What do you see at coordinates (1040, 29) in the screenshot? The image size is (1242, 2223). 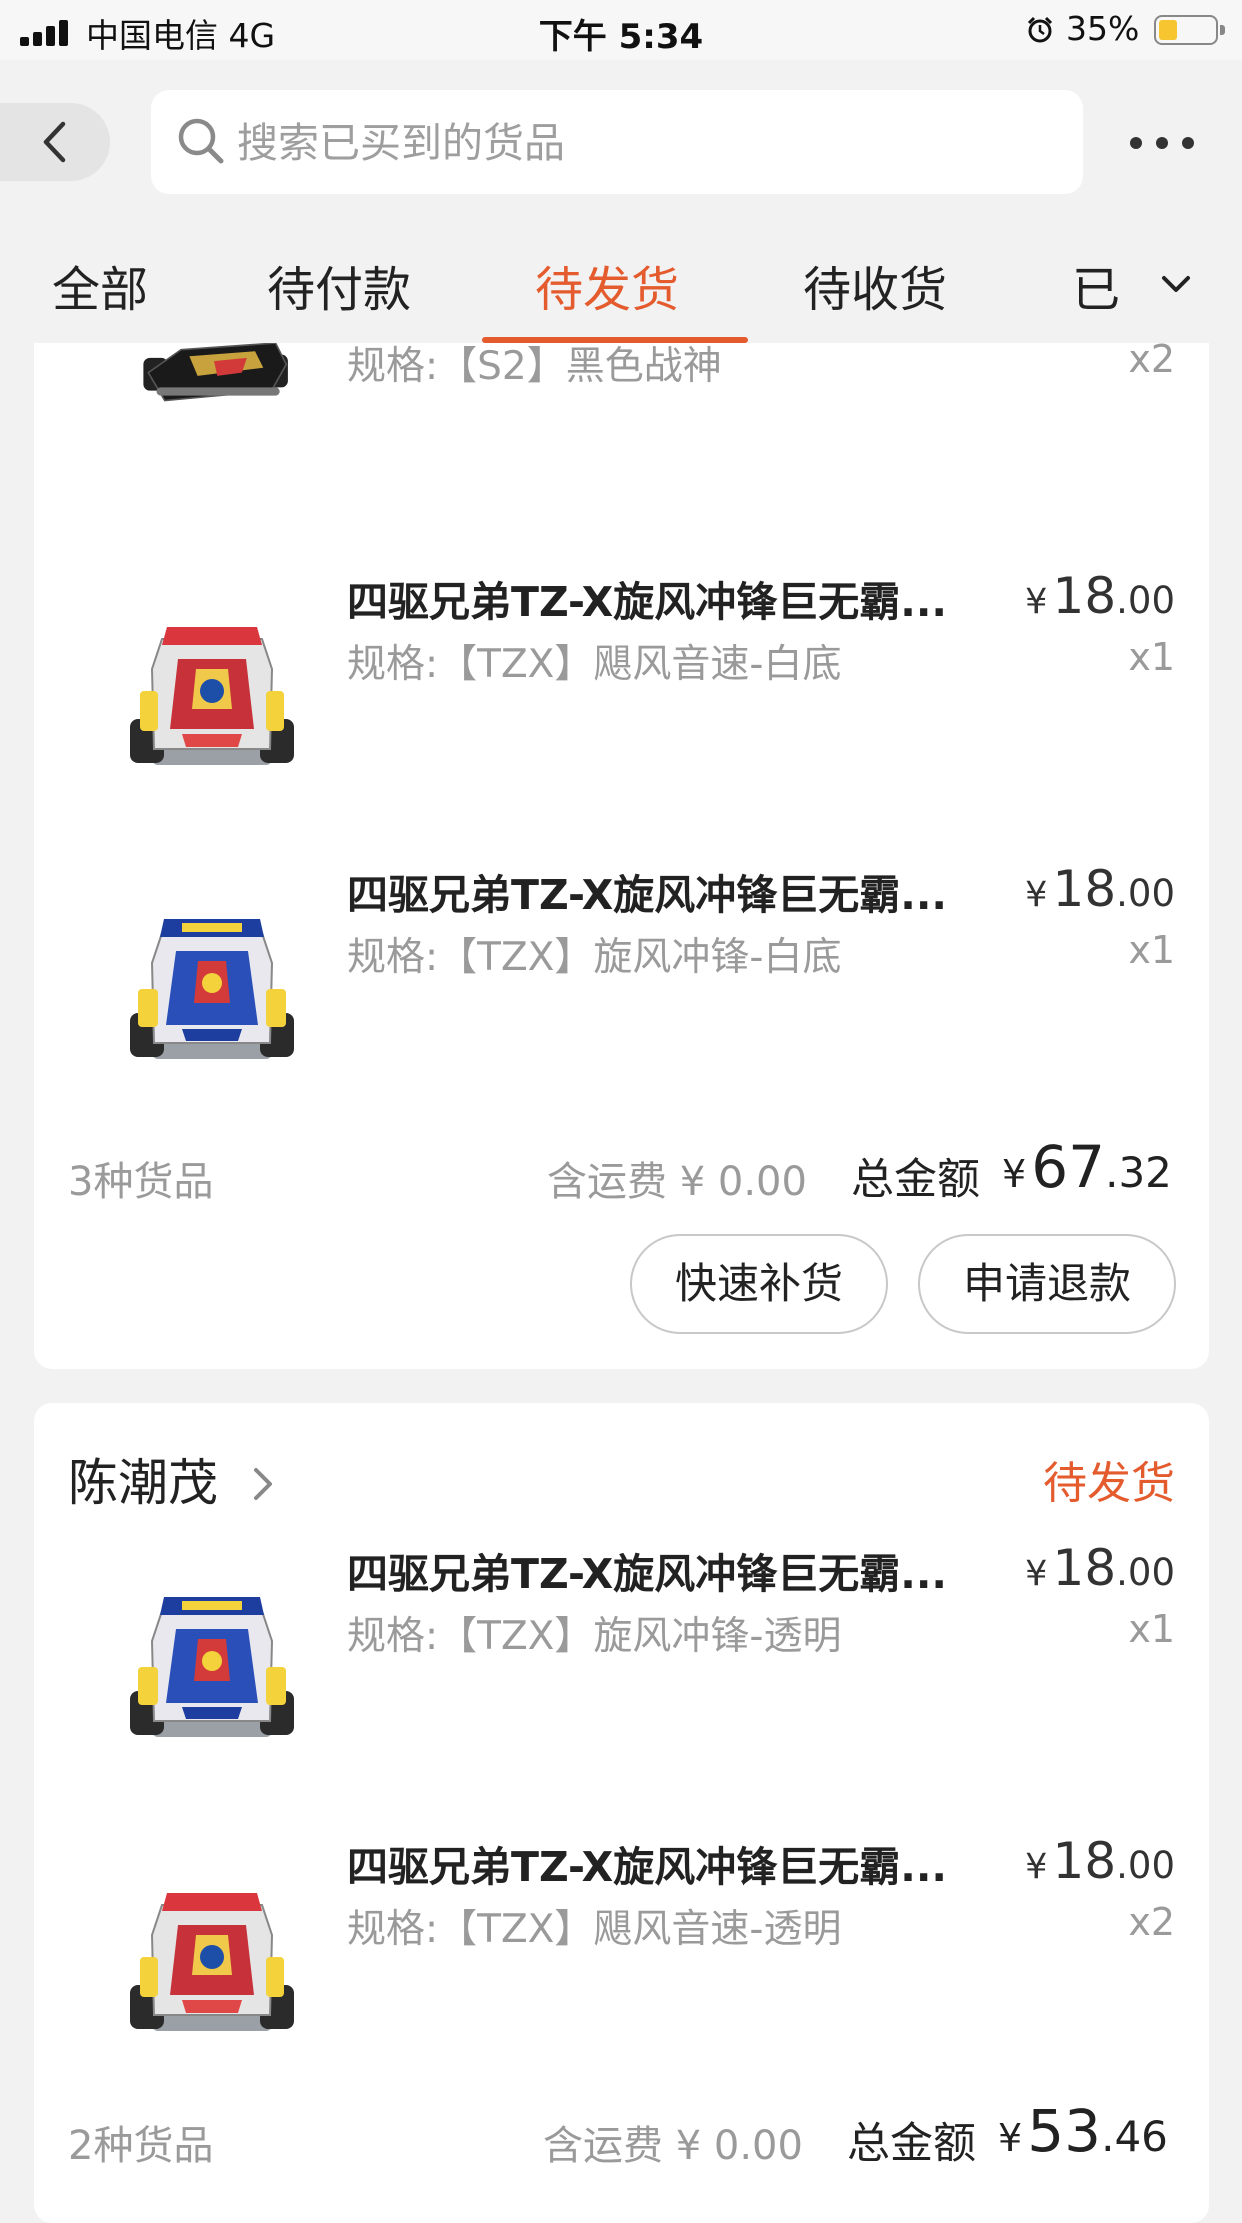 I see `alarm-icon` at bounding box center [1040, 29].